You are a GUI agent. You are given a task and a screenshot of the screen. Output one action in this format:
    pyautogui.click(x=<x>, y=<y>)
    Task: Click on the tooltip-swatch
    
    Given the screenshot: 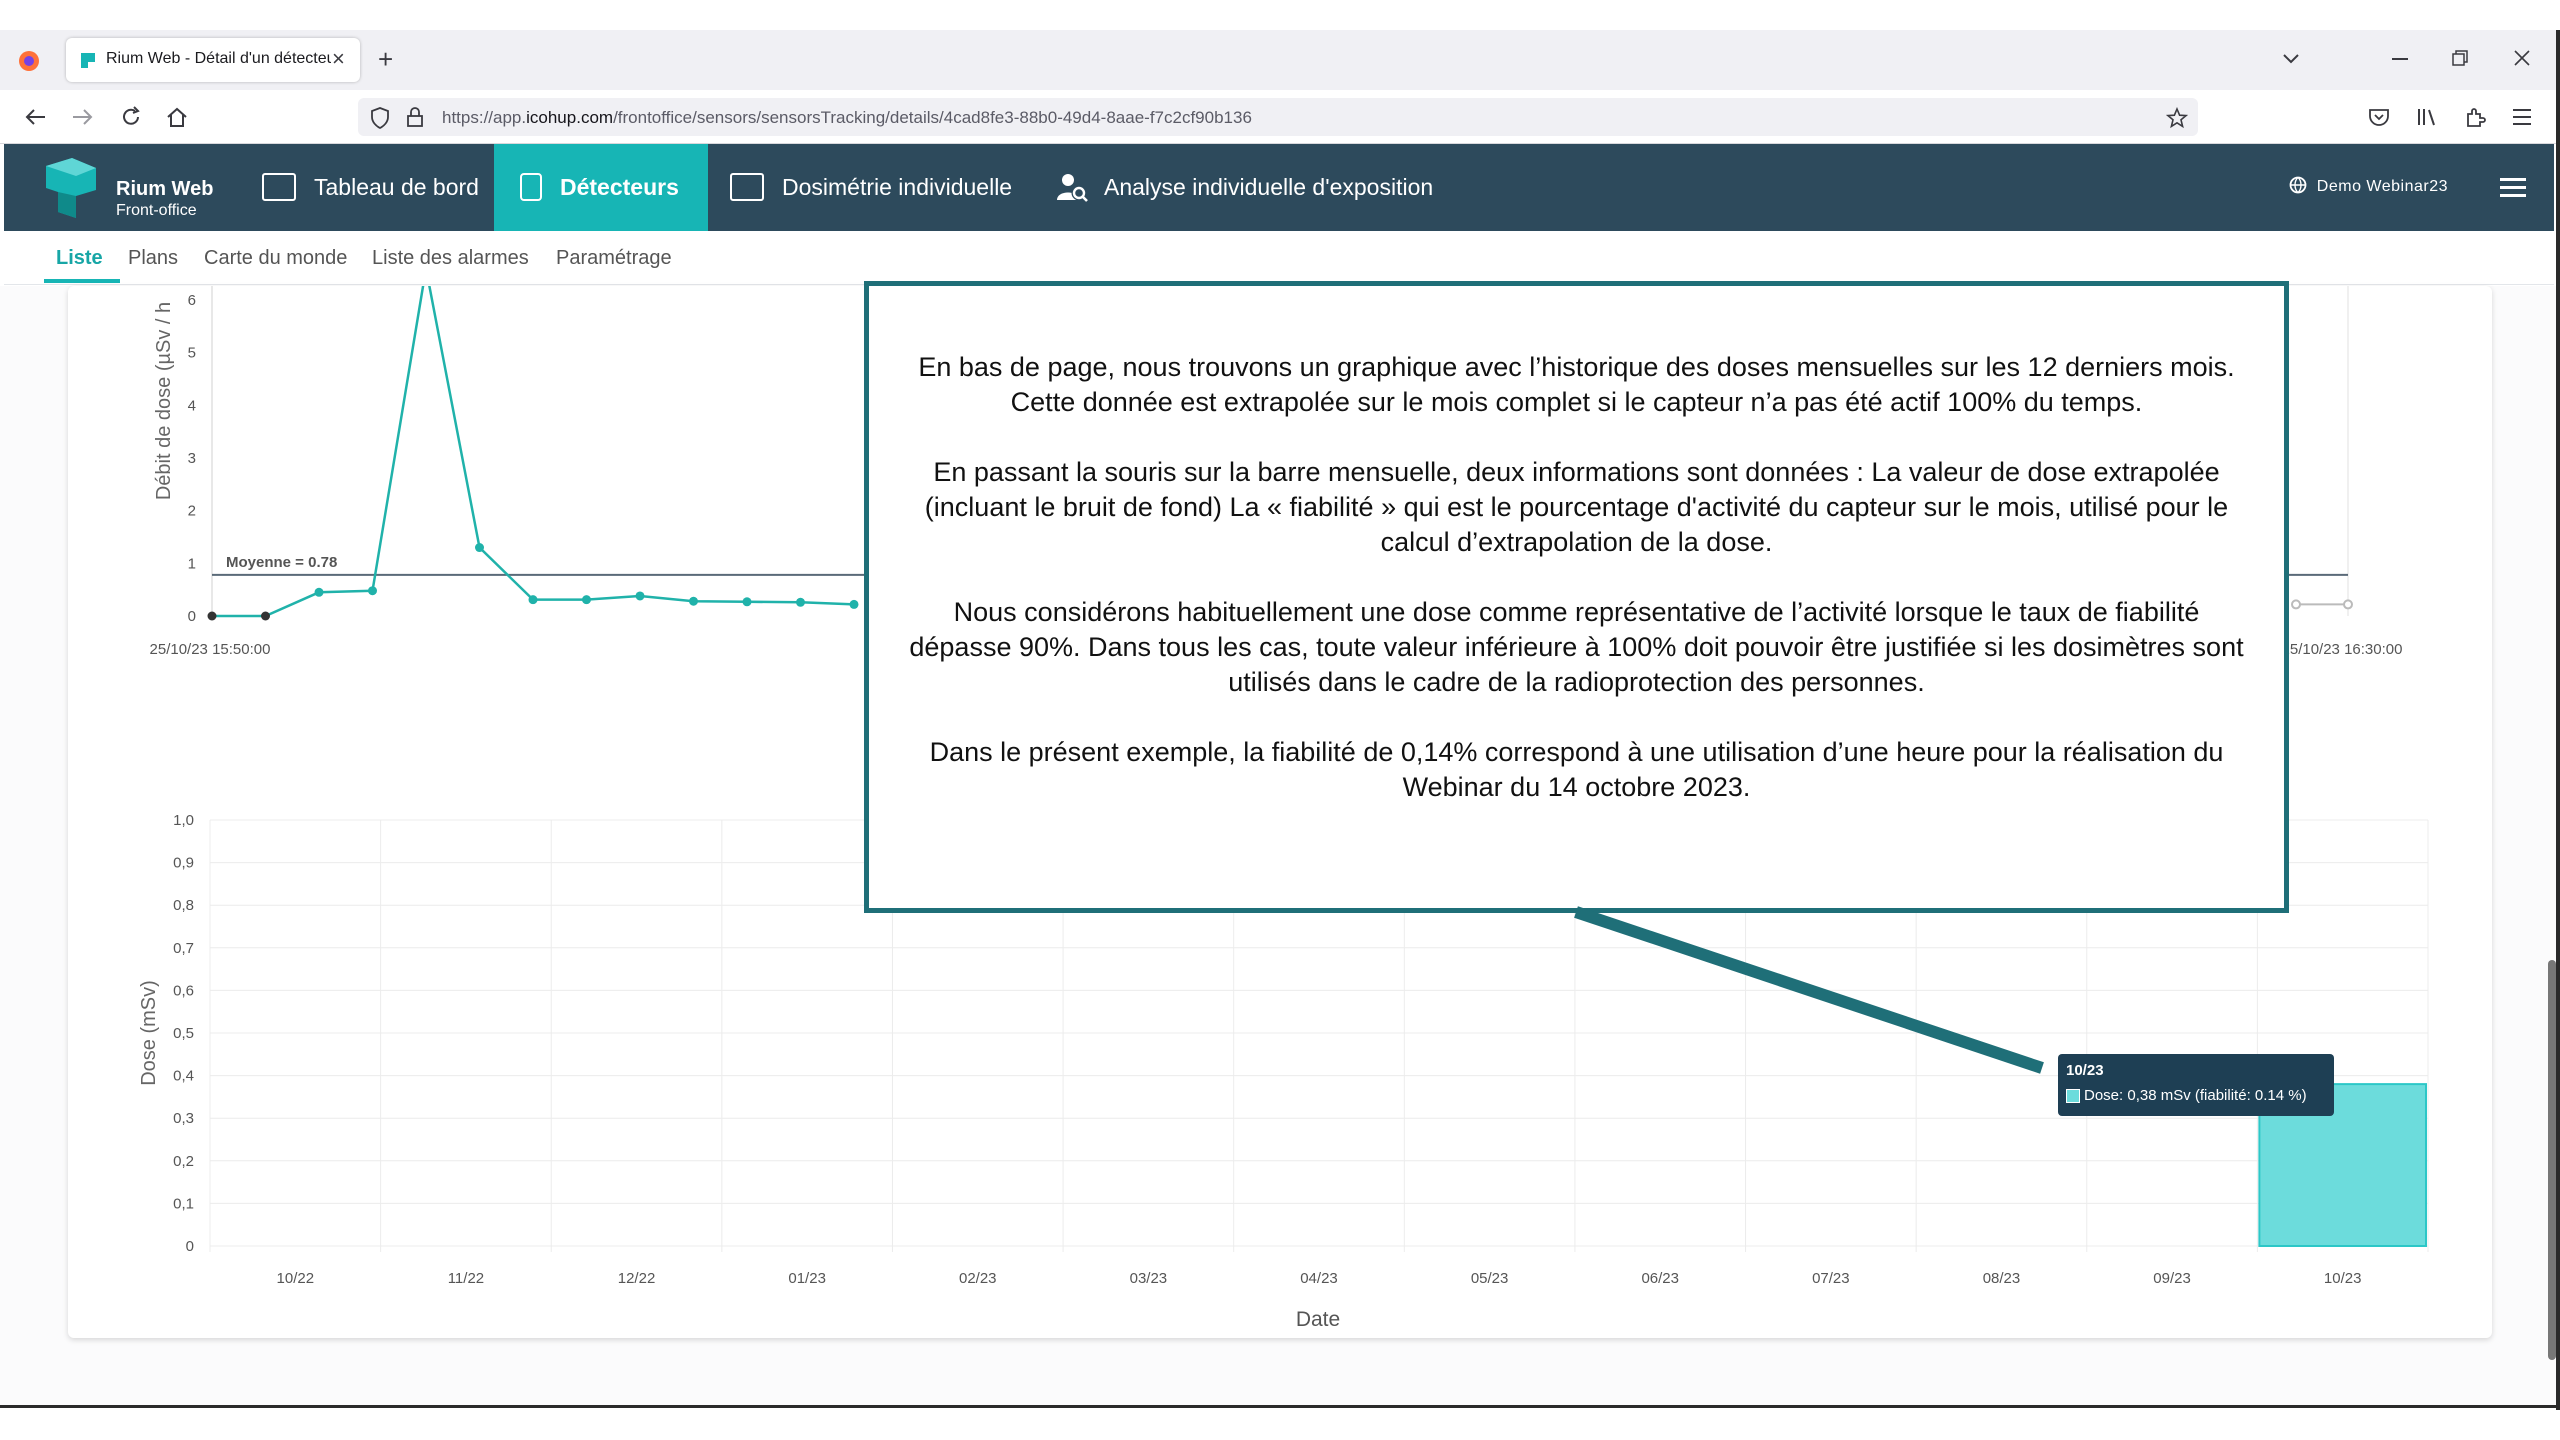 What is the action you would take?
    pyautogui.click(x=2073, y=1096)
    